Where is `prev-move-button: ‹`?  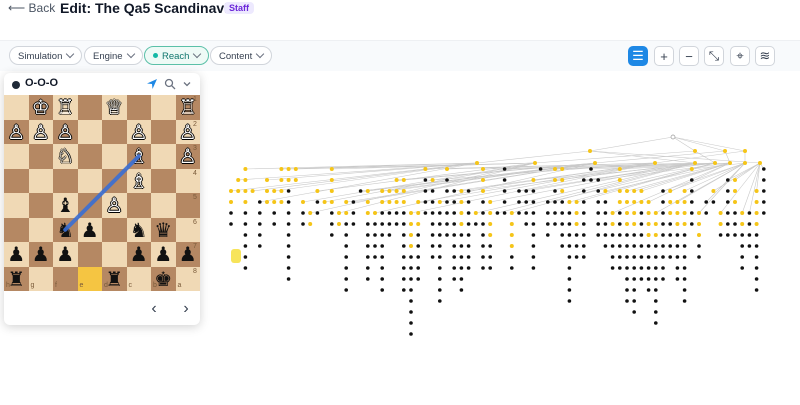
prev-move-button: ‹ is located at coordinates (154, 310).